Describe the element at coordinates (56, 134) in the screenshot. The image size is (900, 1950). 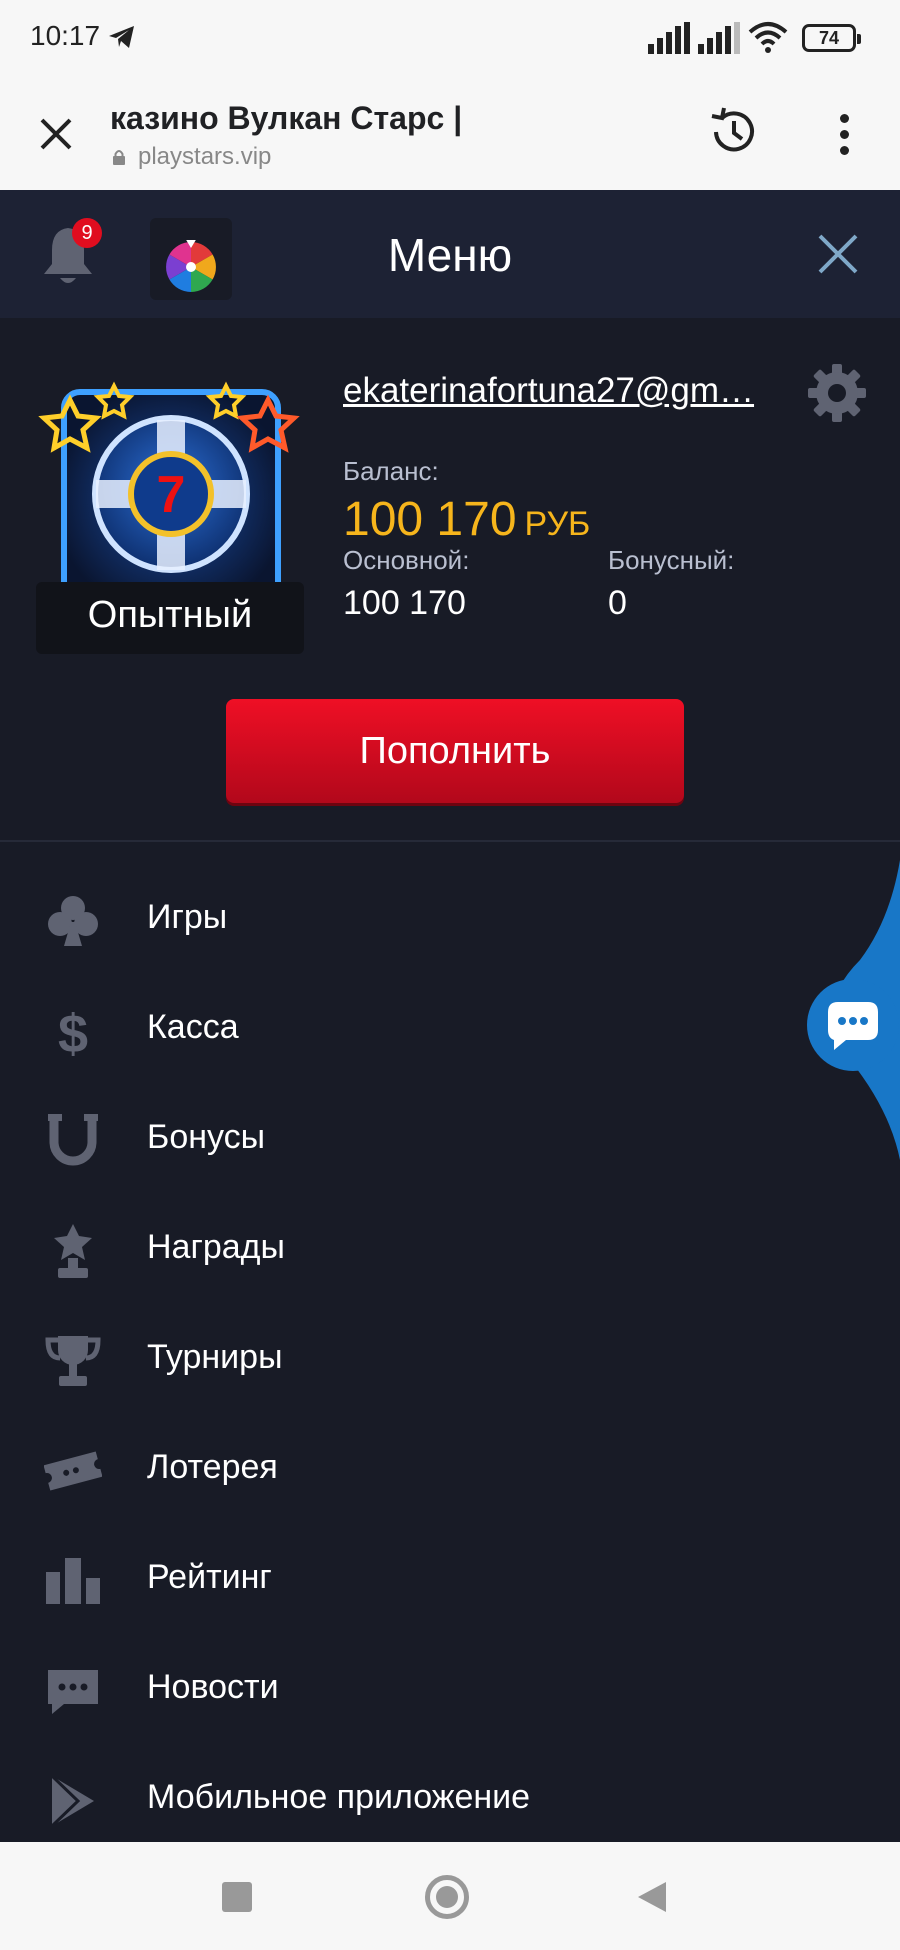
I see `close-icon` at that location.